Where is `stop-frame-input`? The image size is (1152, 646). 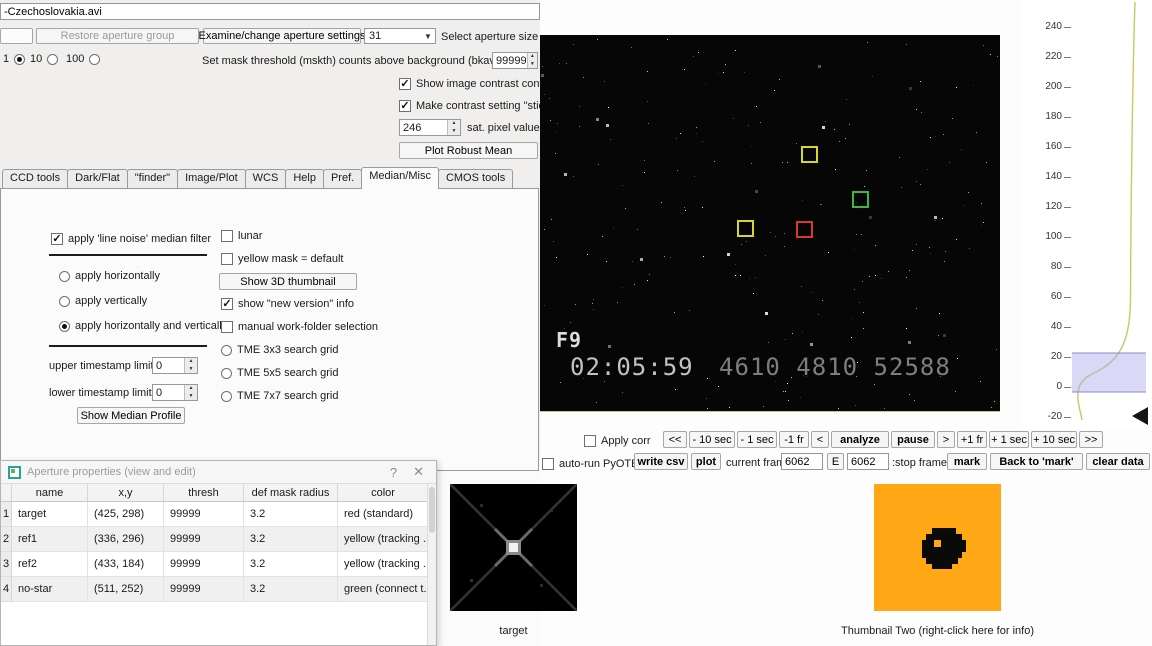
stop-frame-input is located at coordinates (868, 461).